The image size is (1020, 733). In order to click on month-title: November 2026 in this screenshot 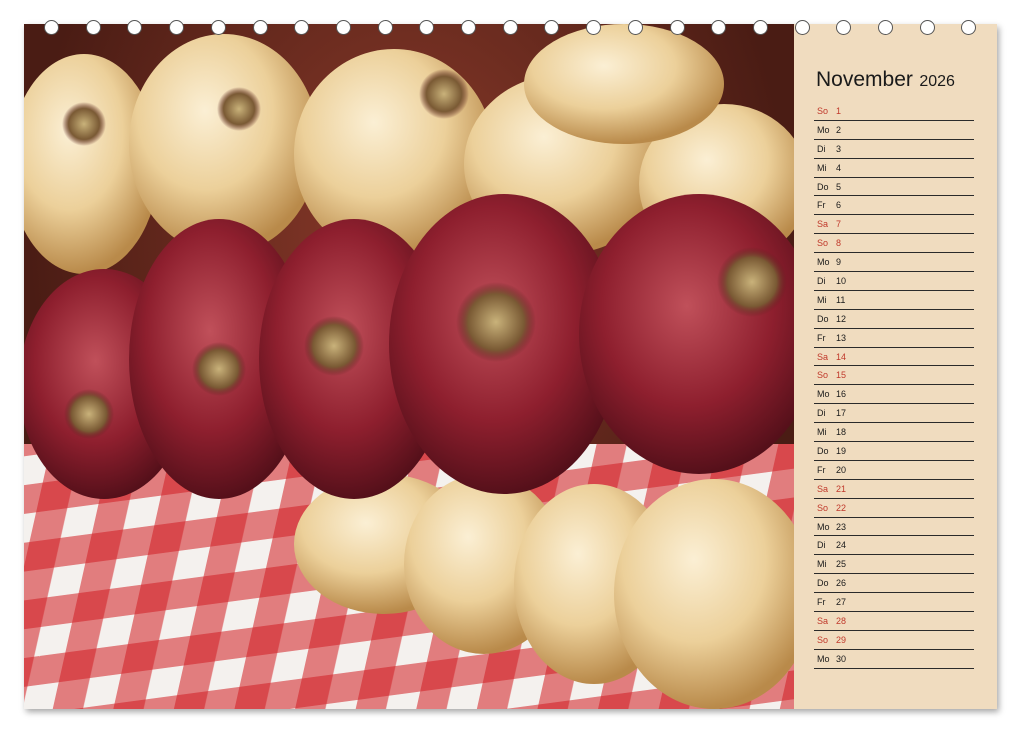, I will do `click(885, 80)`.